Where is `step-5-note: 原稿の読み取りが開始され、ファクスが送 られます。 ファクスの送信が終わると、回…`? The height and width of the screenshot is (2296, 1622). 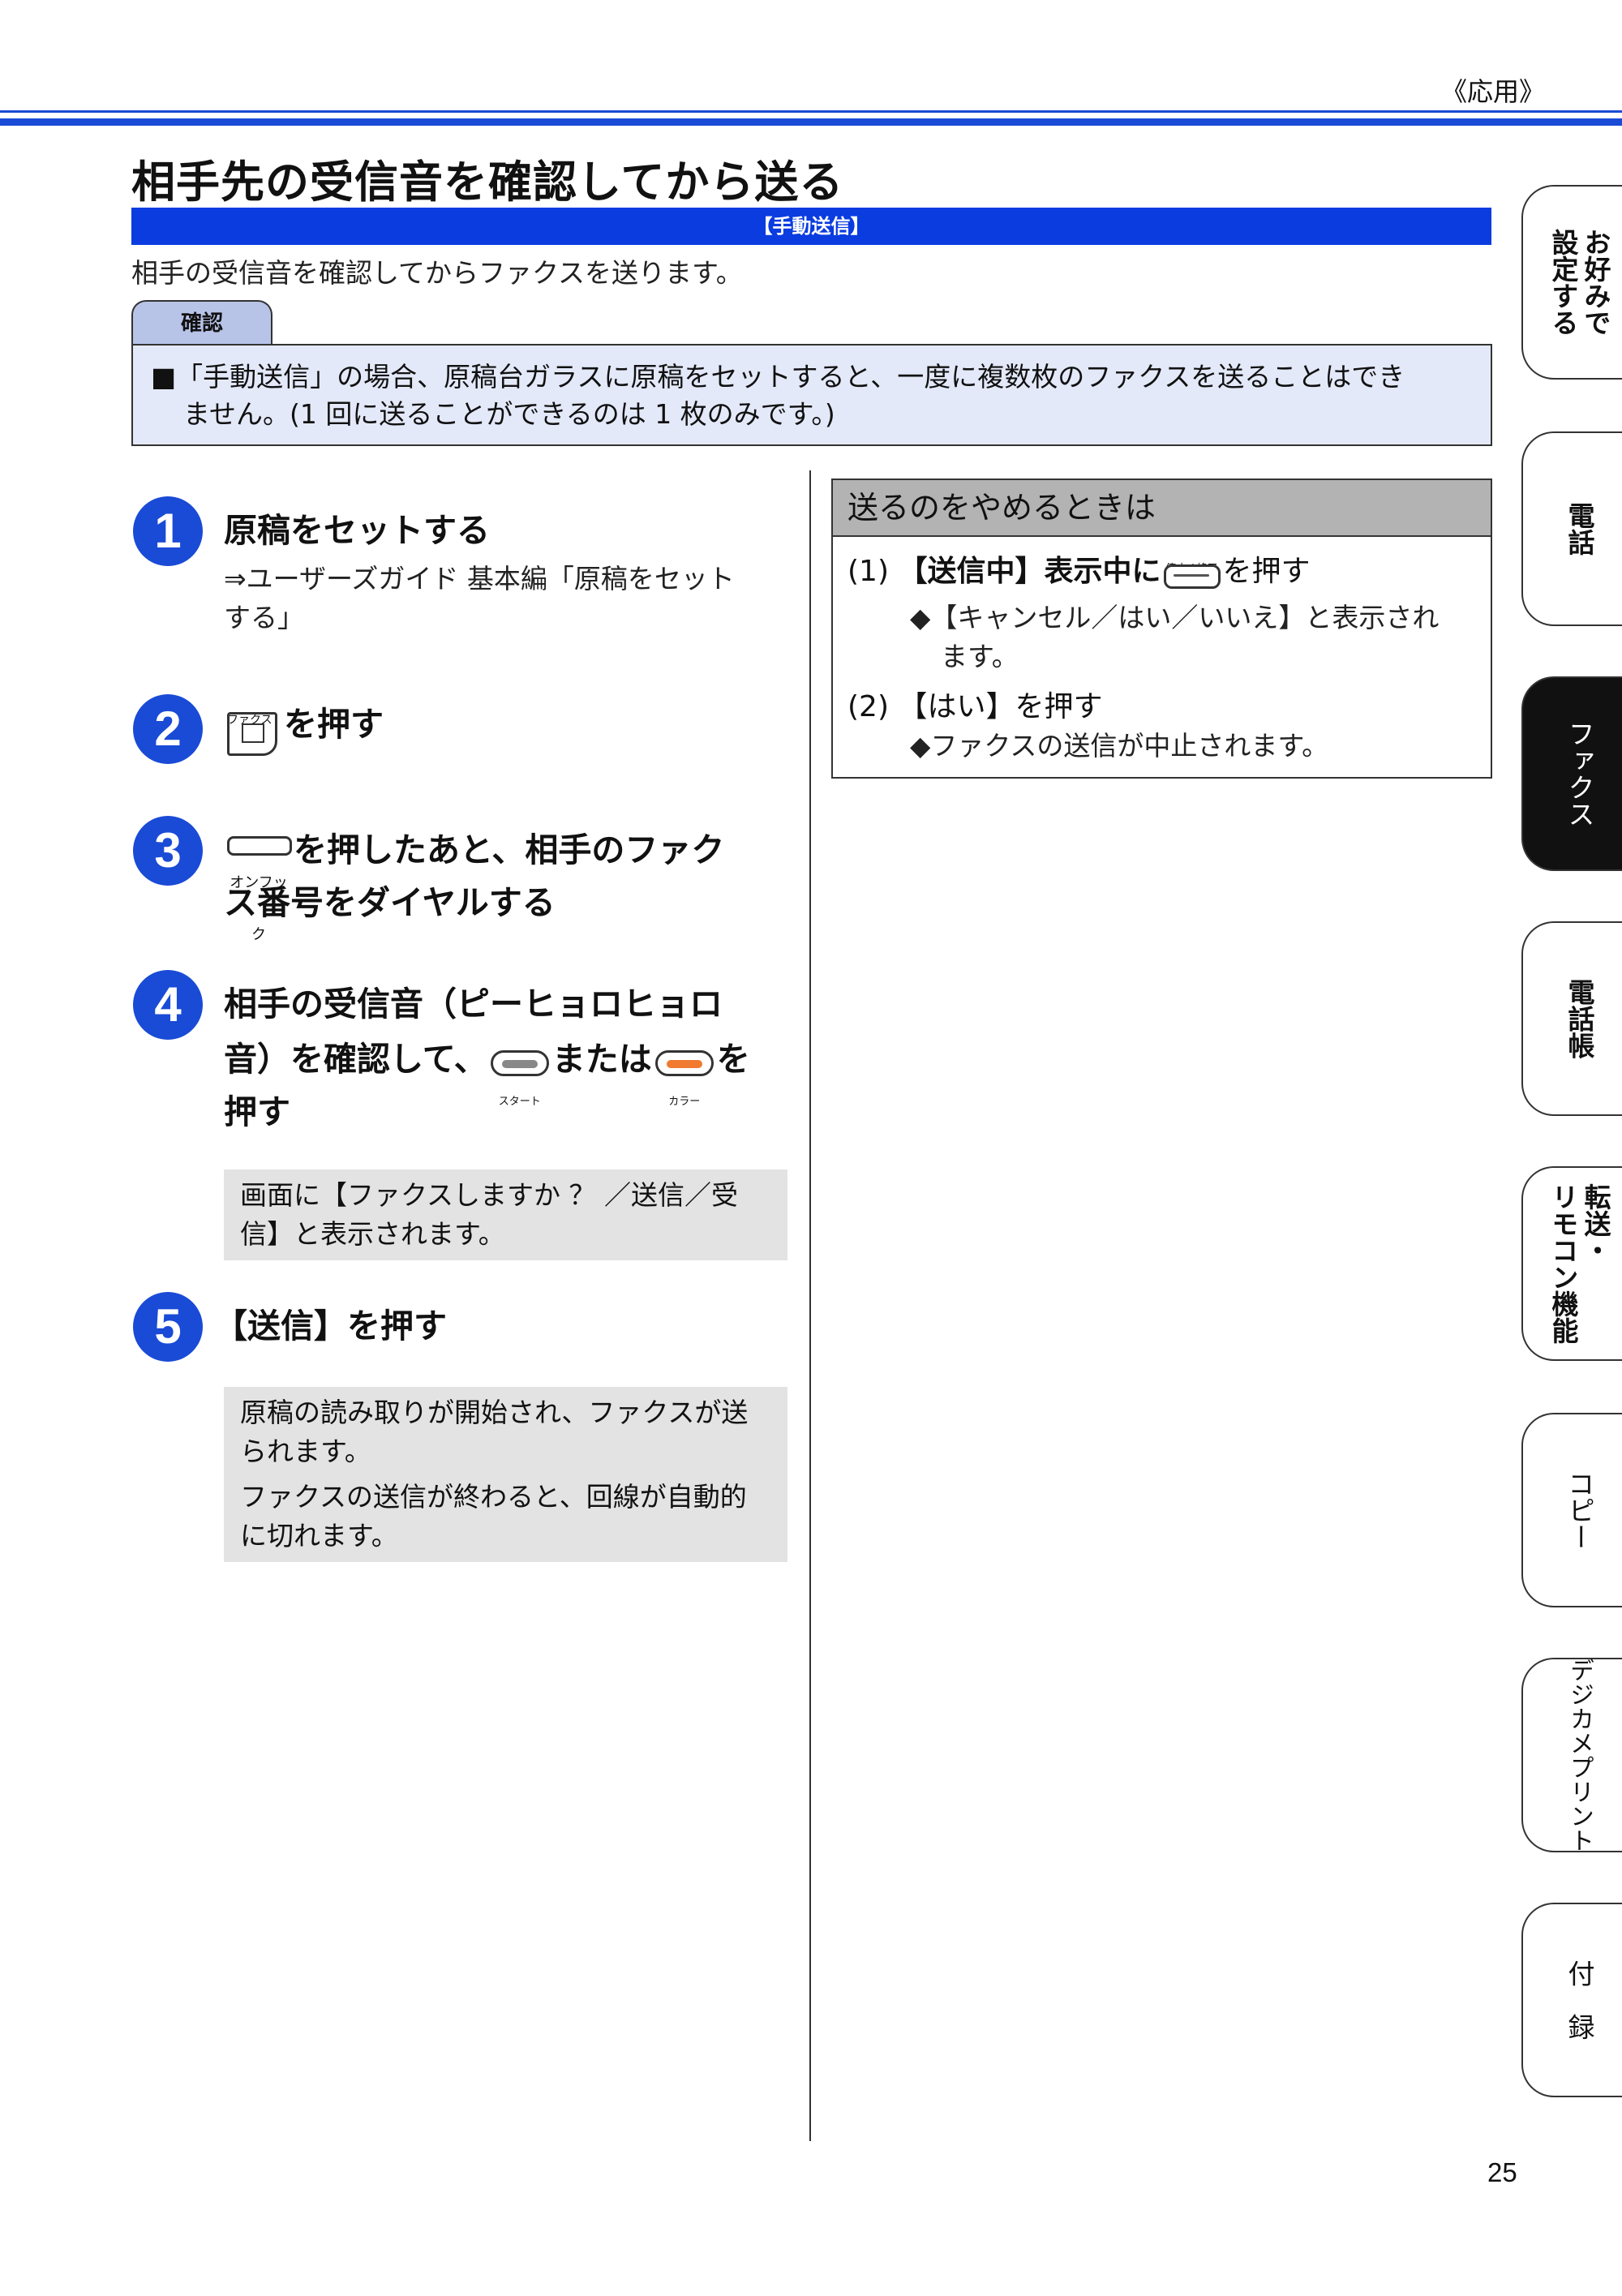 step-5-note: 原稿の読み取りが開始され、ファクスが送 られます。 ファクスの送信が終わると、回… is located at coordinates (506, 1474).